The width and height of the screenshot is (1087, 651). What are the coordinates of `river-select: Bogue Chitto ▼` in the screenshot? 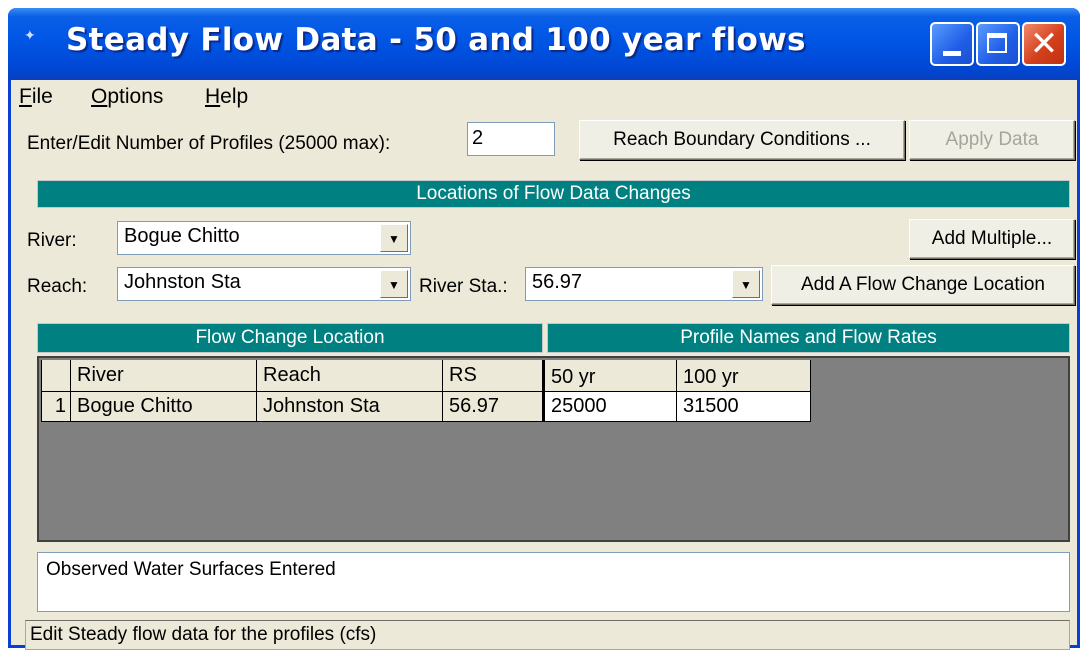 It's located at (264, 238).